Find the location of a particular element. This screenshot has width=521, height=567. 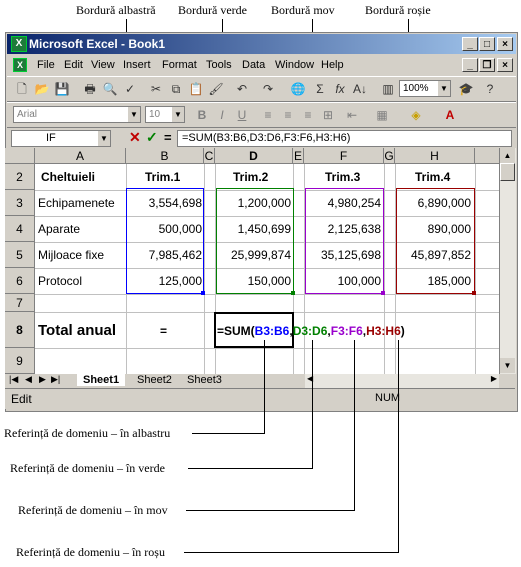

column-header-c: C is located at coordinates (209, 156).